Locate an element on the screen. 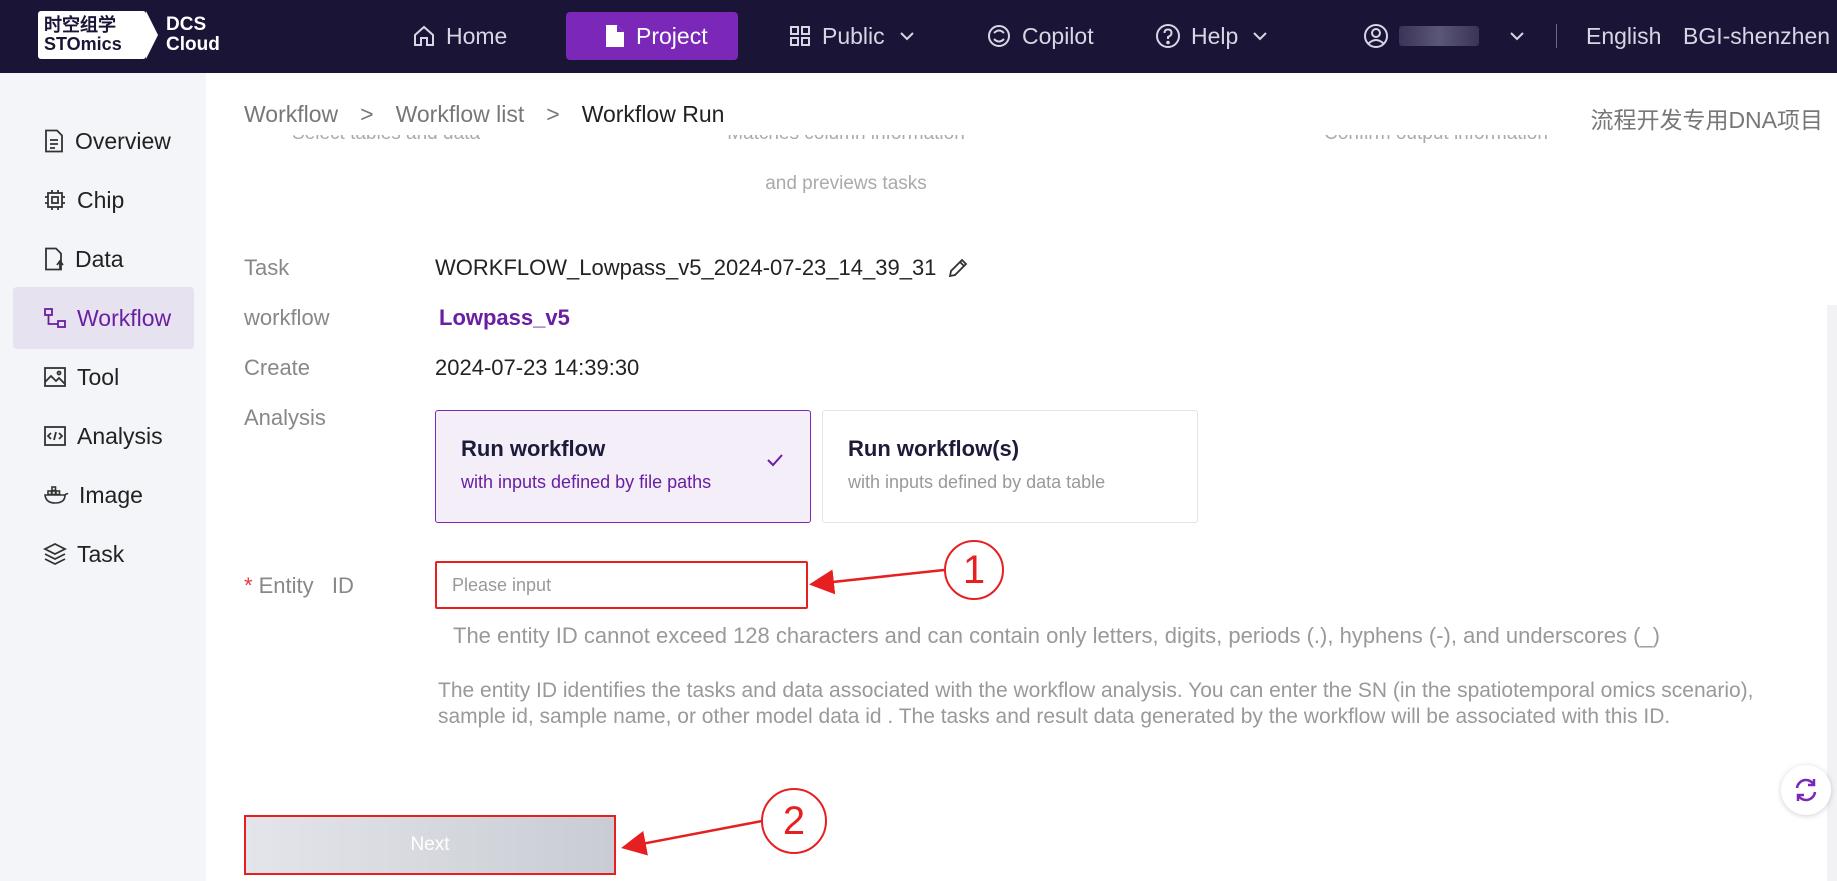 The width and height of the screenshot is (1837, 881). nav-public: Public is located at coordinates (851, 36).